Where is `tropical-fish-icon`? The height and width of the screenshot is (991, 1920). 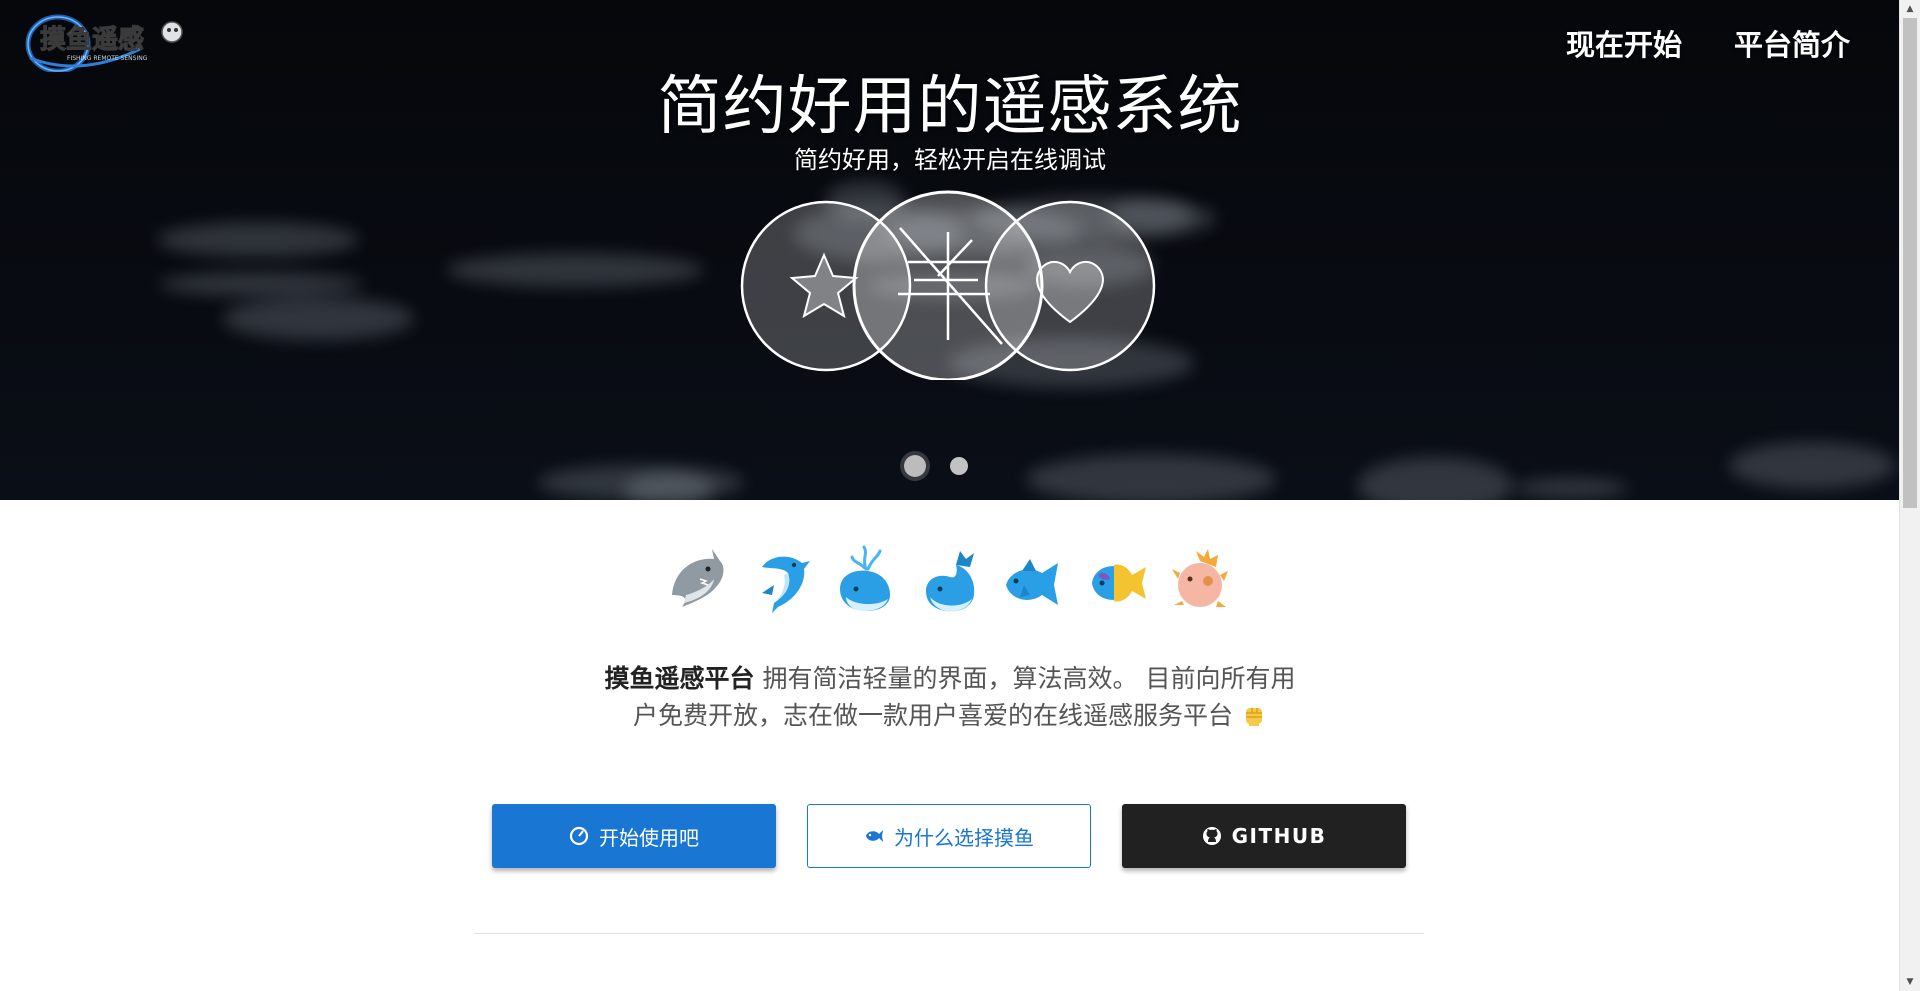
tropical-fish-icon is located at coordinates (1119, 583).